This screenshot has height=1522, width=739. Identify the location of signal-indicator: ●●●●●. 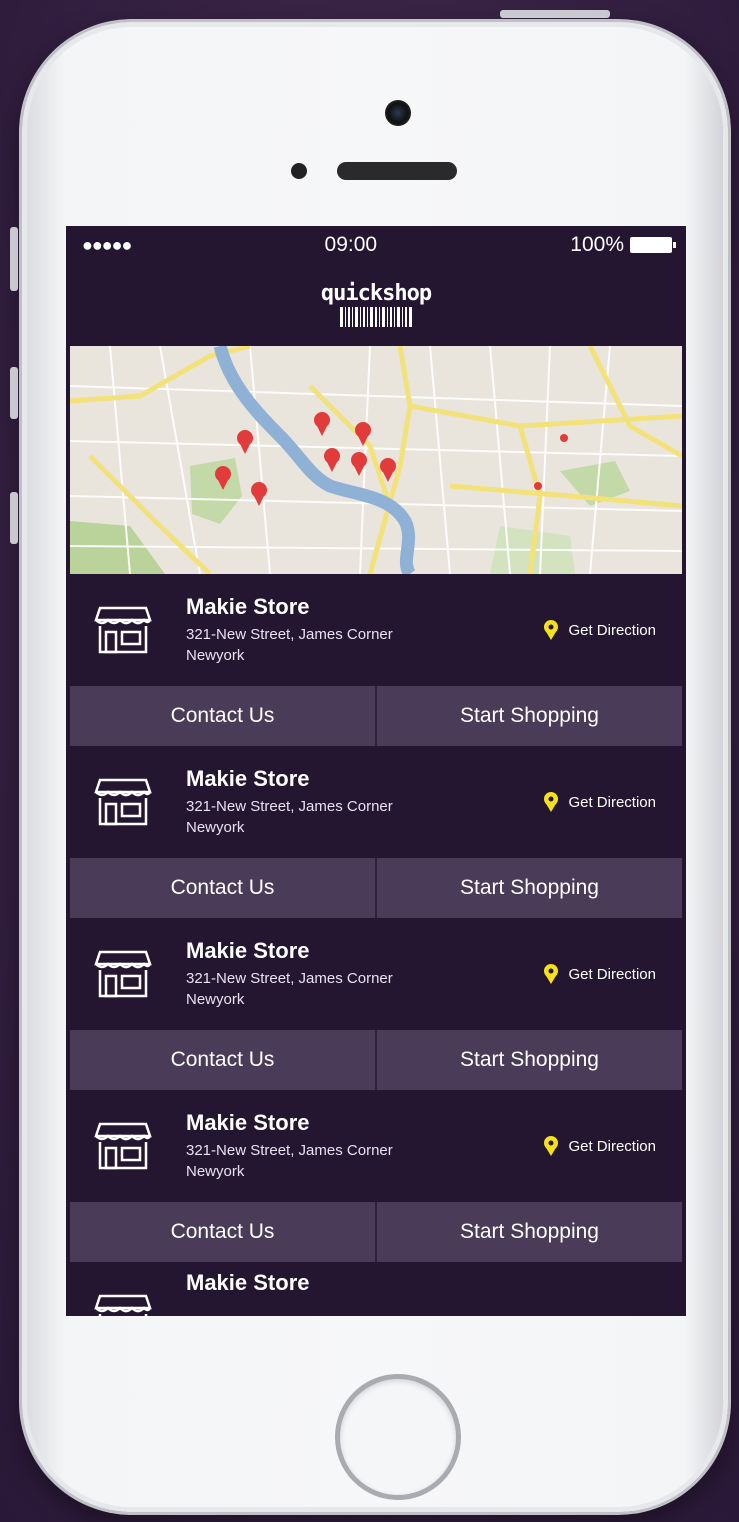
(107, 244).